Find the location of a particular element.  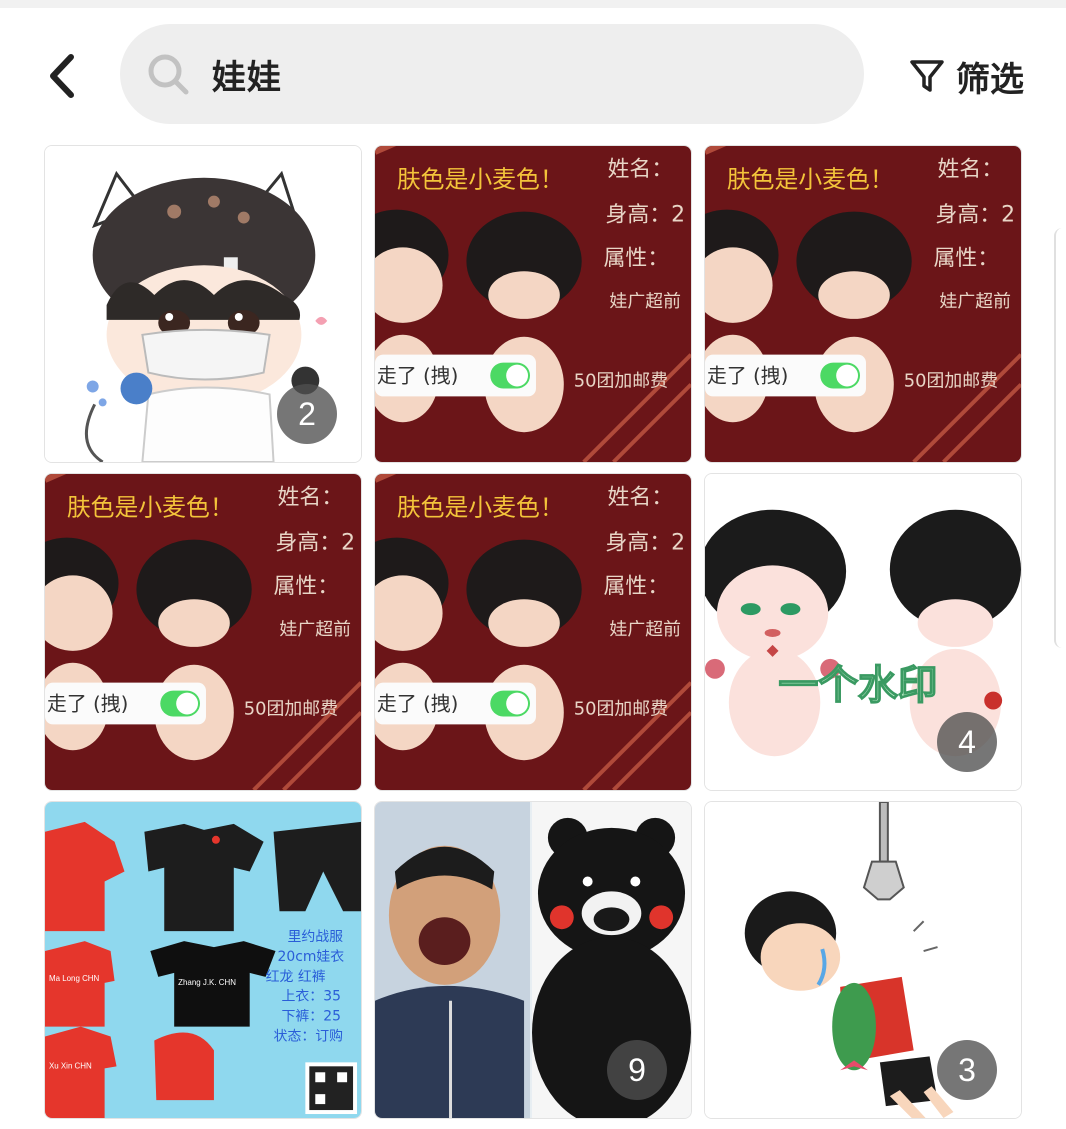

image-tile-1: 2 is located at coordinates (203, 304).